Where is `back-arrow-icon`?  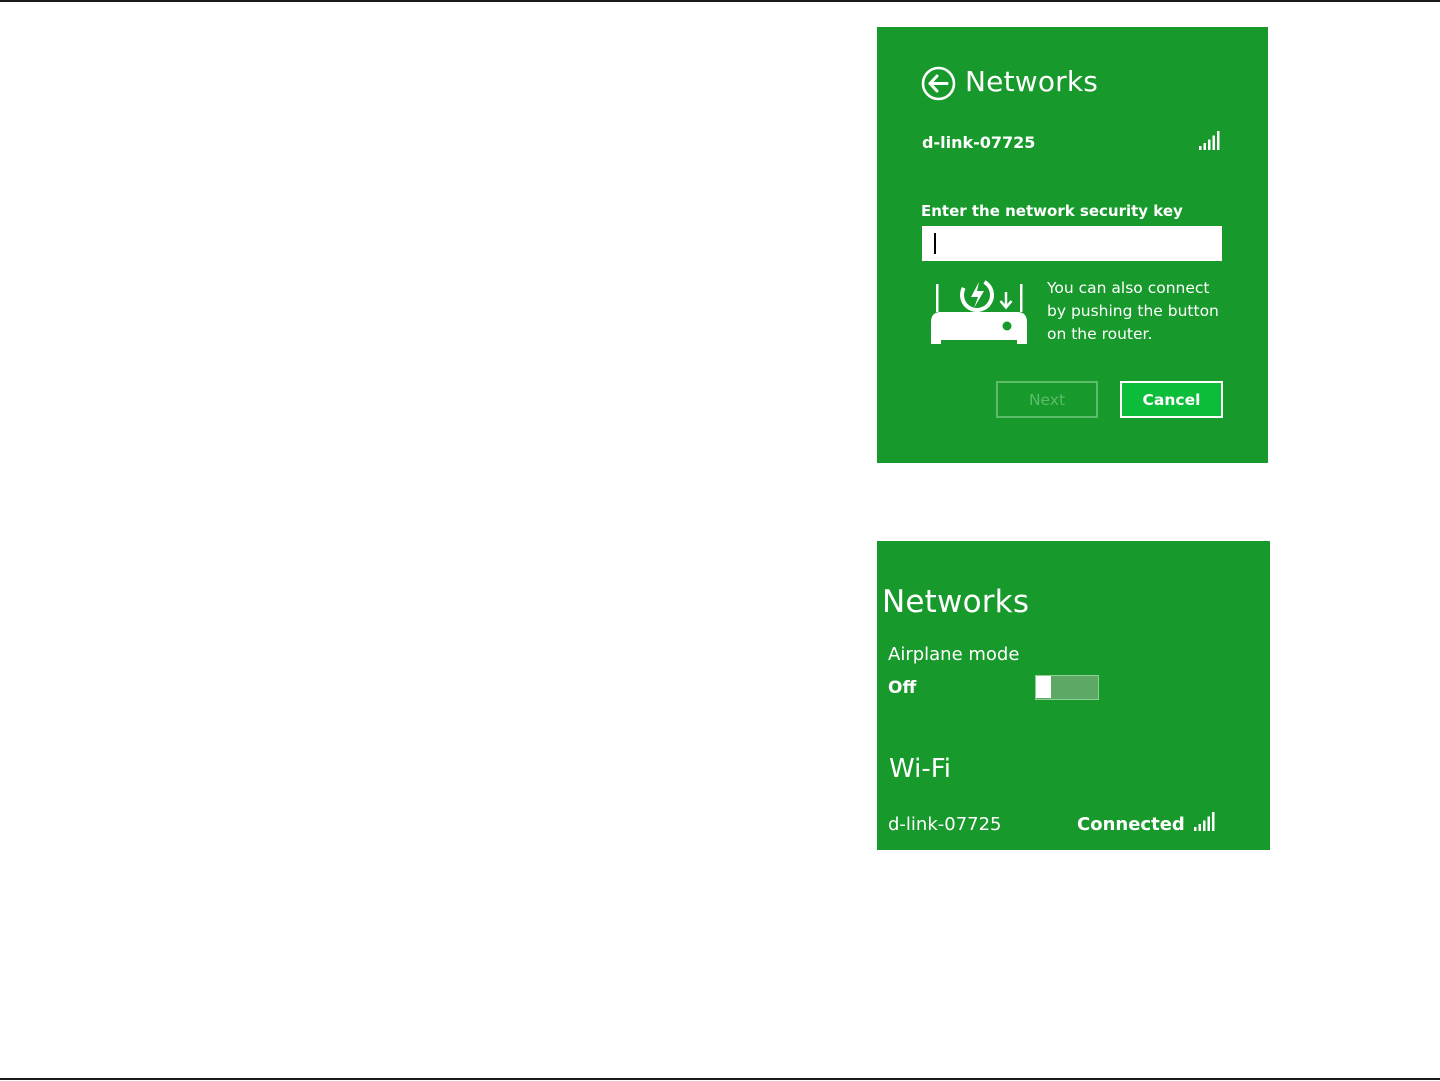 back-arrow-icon is located at coordinates (938, 83).